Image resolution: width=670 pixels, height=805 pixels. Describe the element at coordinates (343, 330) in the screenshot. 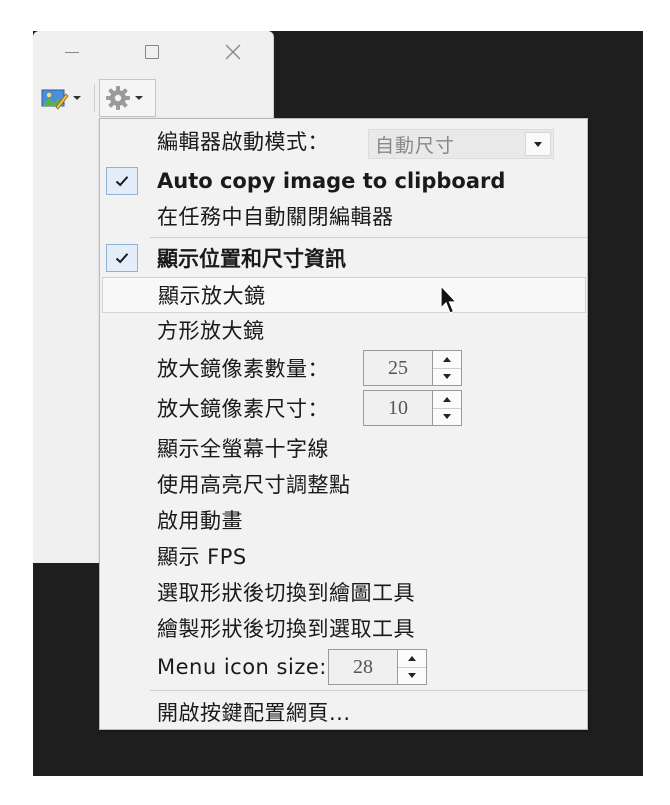

I see `menu-item-square-magnifier: 方形放大鏡` at that location.